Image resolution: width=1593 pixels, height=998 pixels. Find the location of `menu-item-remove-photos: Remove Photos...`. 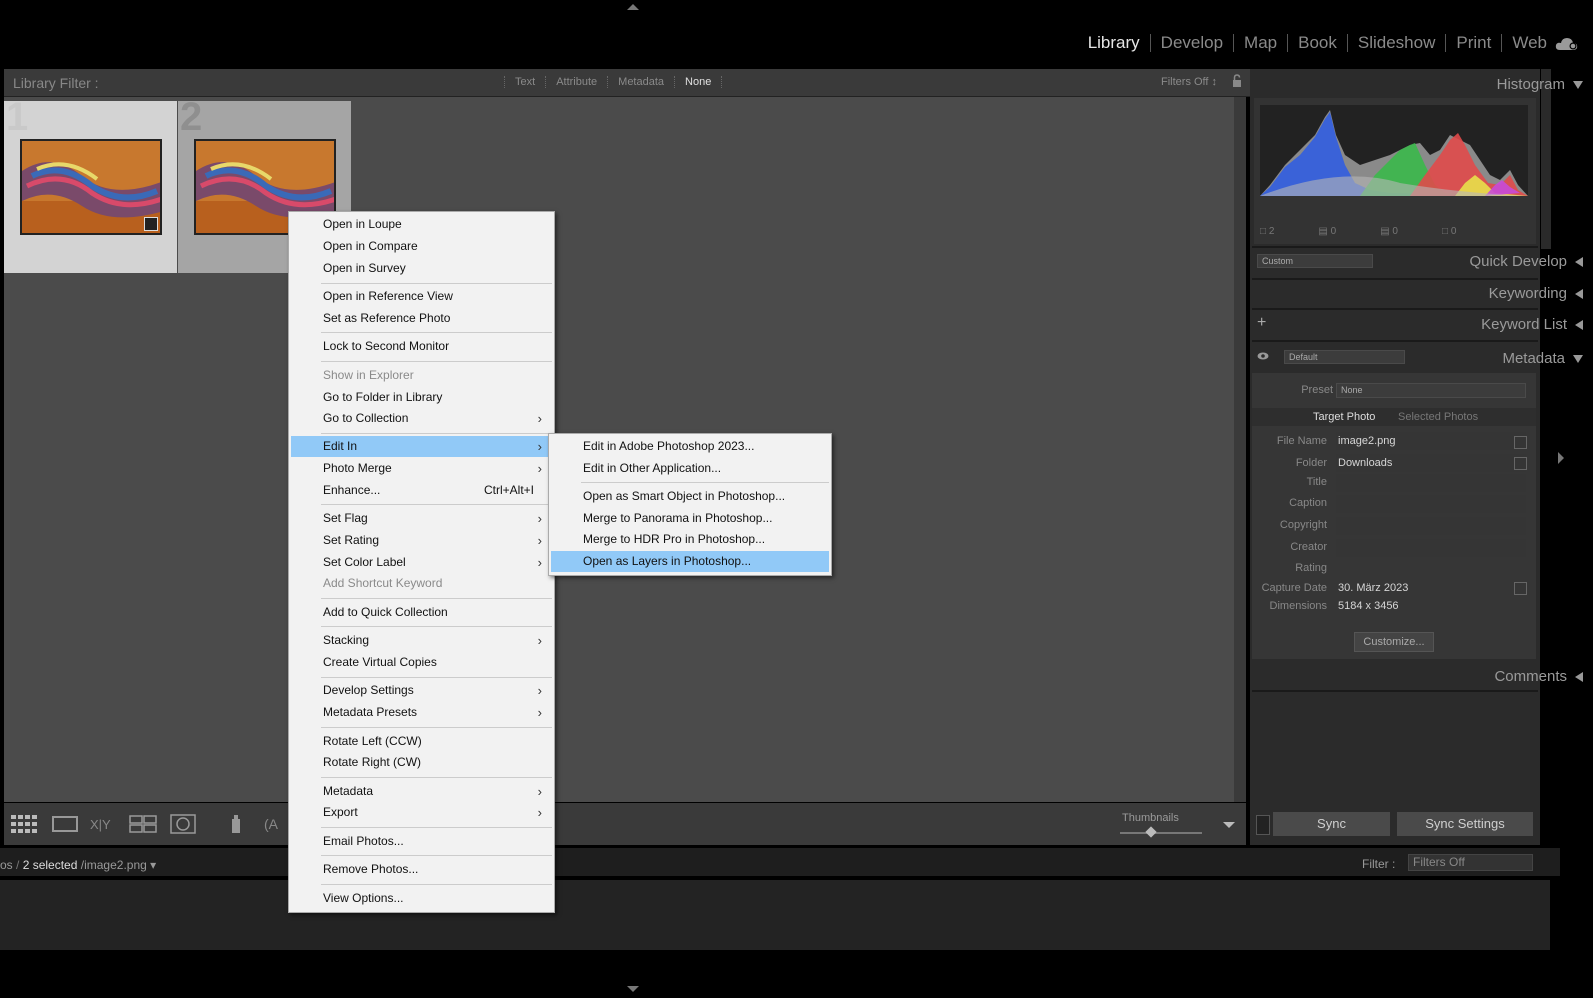

menu-item-remove-photos: Remove Photos... is located at coordinates (421, 869).